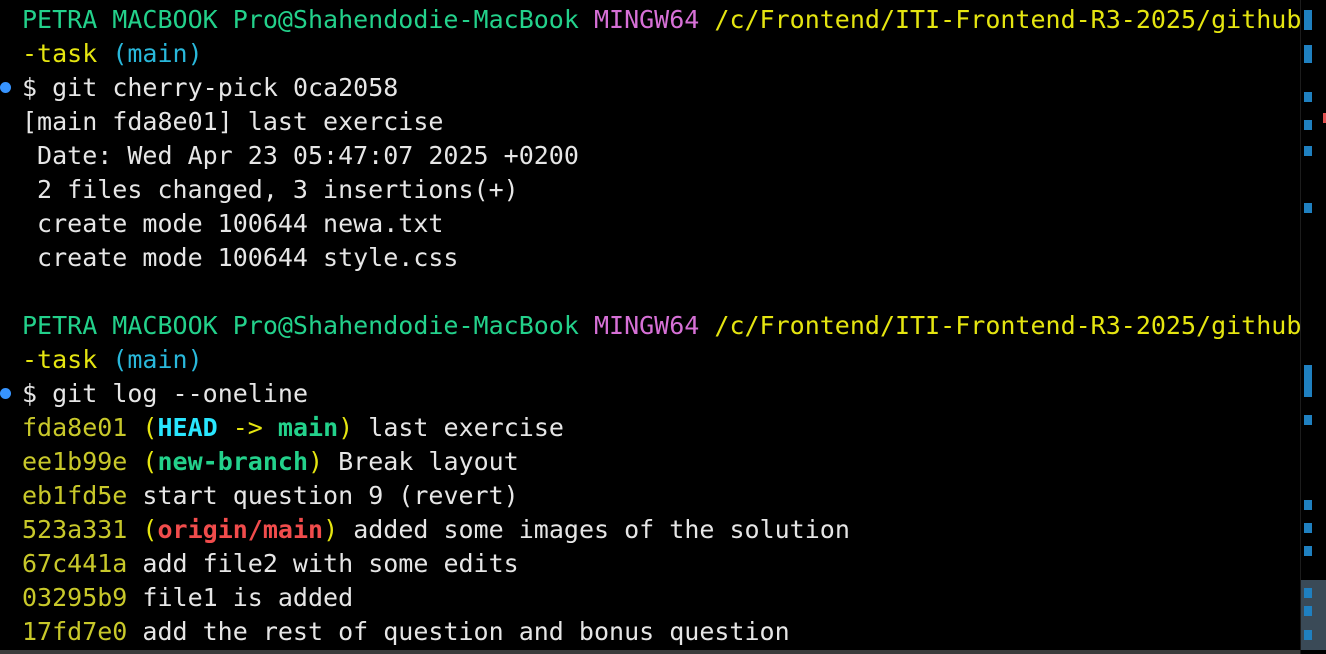  What do you see at coordinates (270, 189) in the screenshot?
I see `output-line: 2 files changed, 3 insertions(+)` at bounding box center [270, 189].